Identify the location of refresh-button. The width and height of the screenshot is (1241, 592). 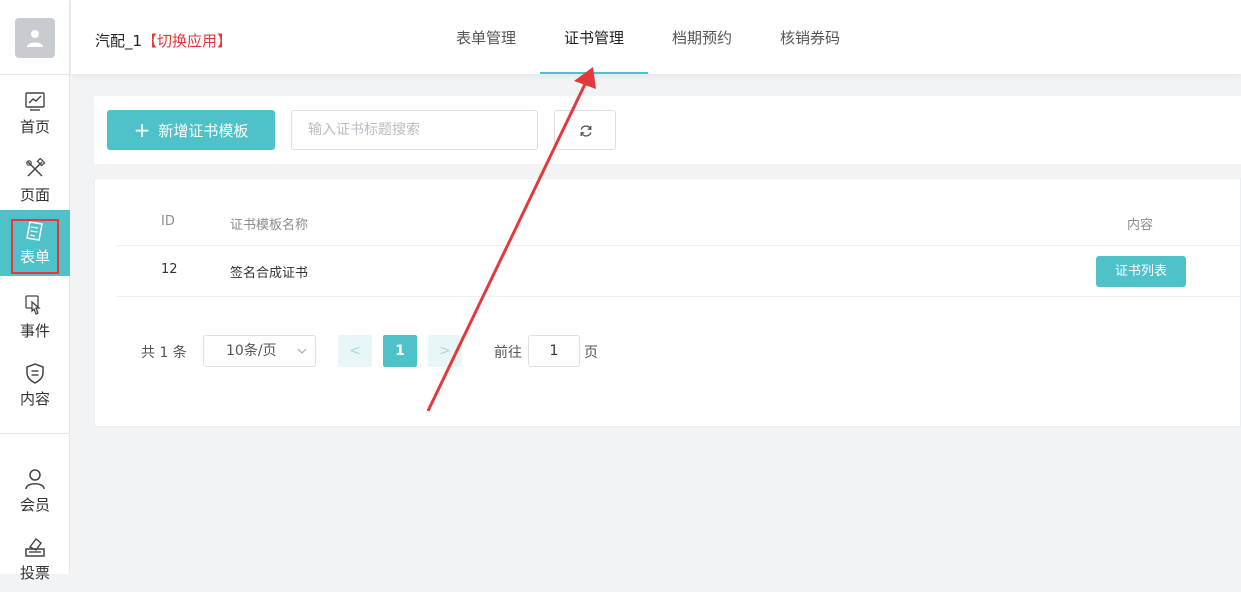
(585, 130).